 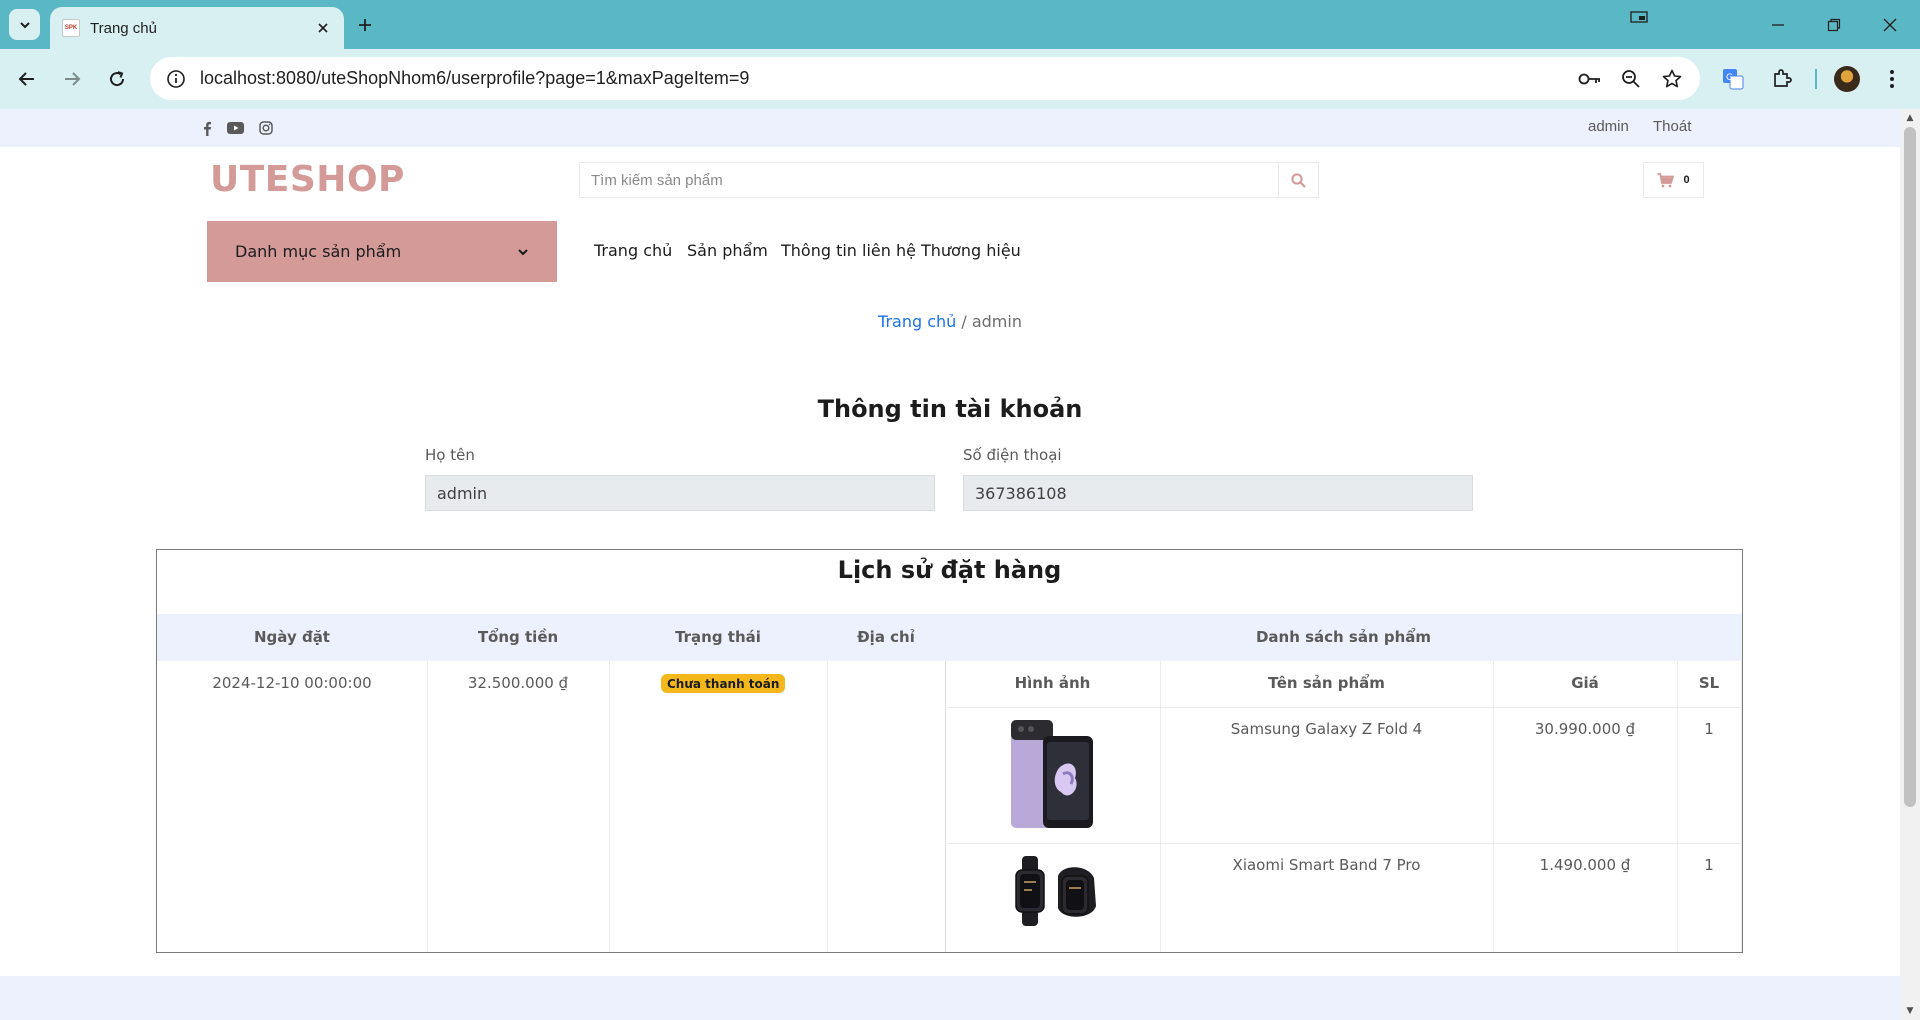 I want to click on user-account-link: admin, so click(x=1608, y=126).